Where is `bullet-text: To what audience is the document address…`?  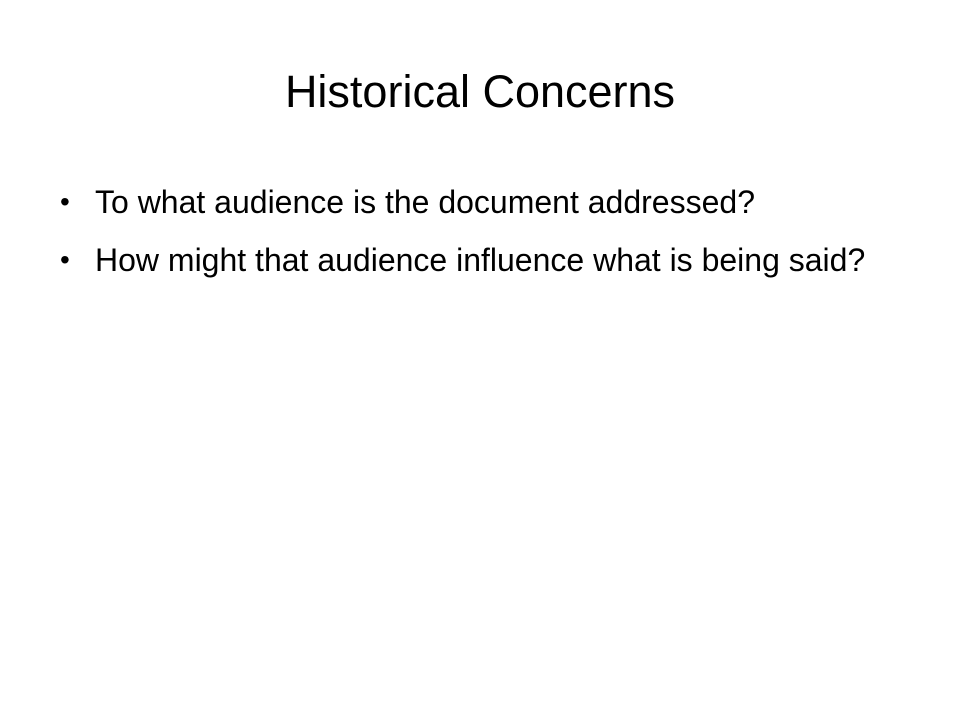
bullet-text: To what audience is the document address… is located at coordinates (425, 202).